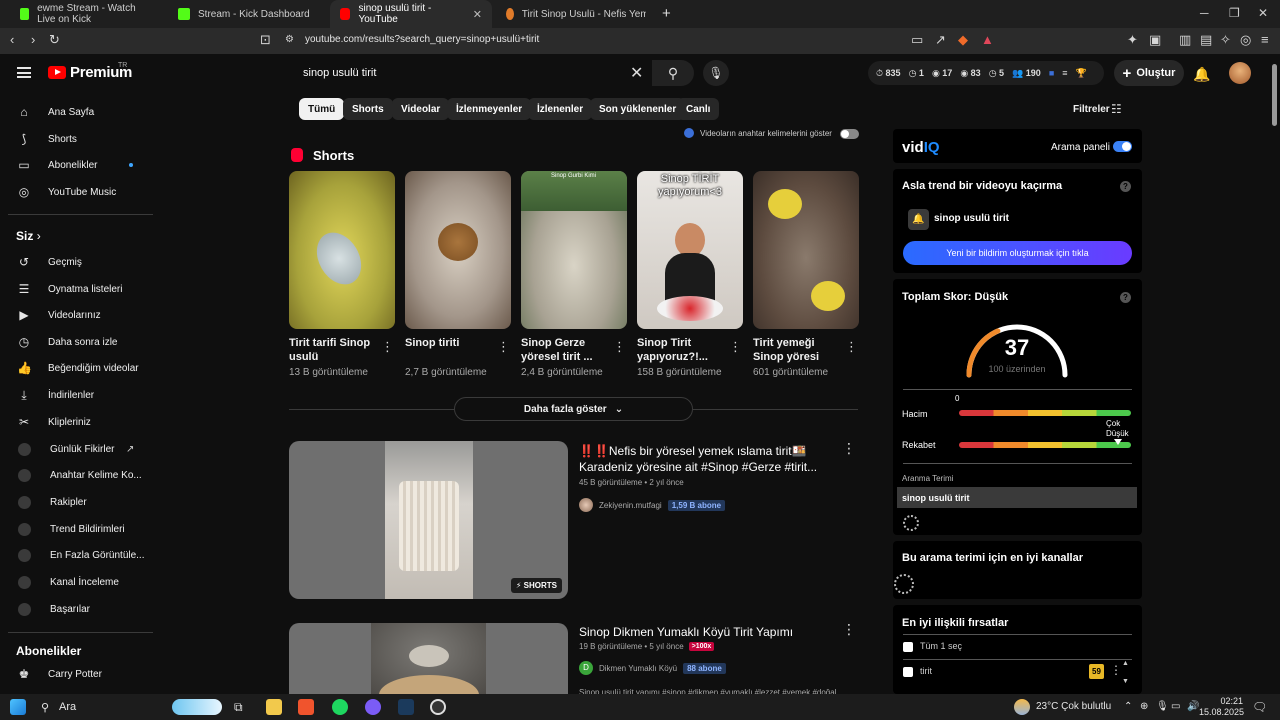 The width and height of the screenshot is (1280, 720). Describe the element at coordinates (489, 109) in the screenshot. I see `chip-unwatched: İzlenmeyenler` at that location.